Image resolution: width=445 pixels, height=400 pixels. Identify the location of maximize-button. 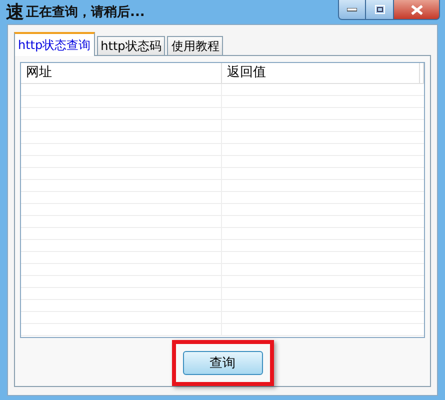
(380, 10).